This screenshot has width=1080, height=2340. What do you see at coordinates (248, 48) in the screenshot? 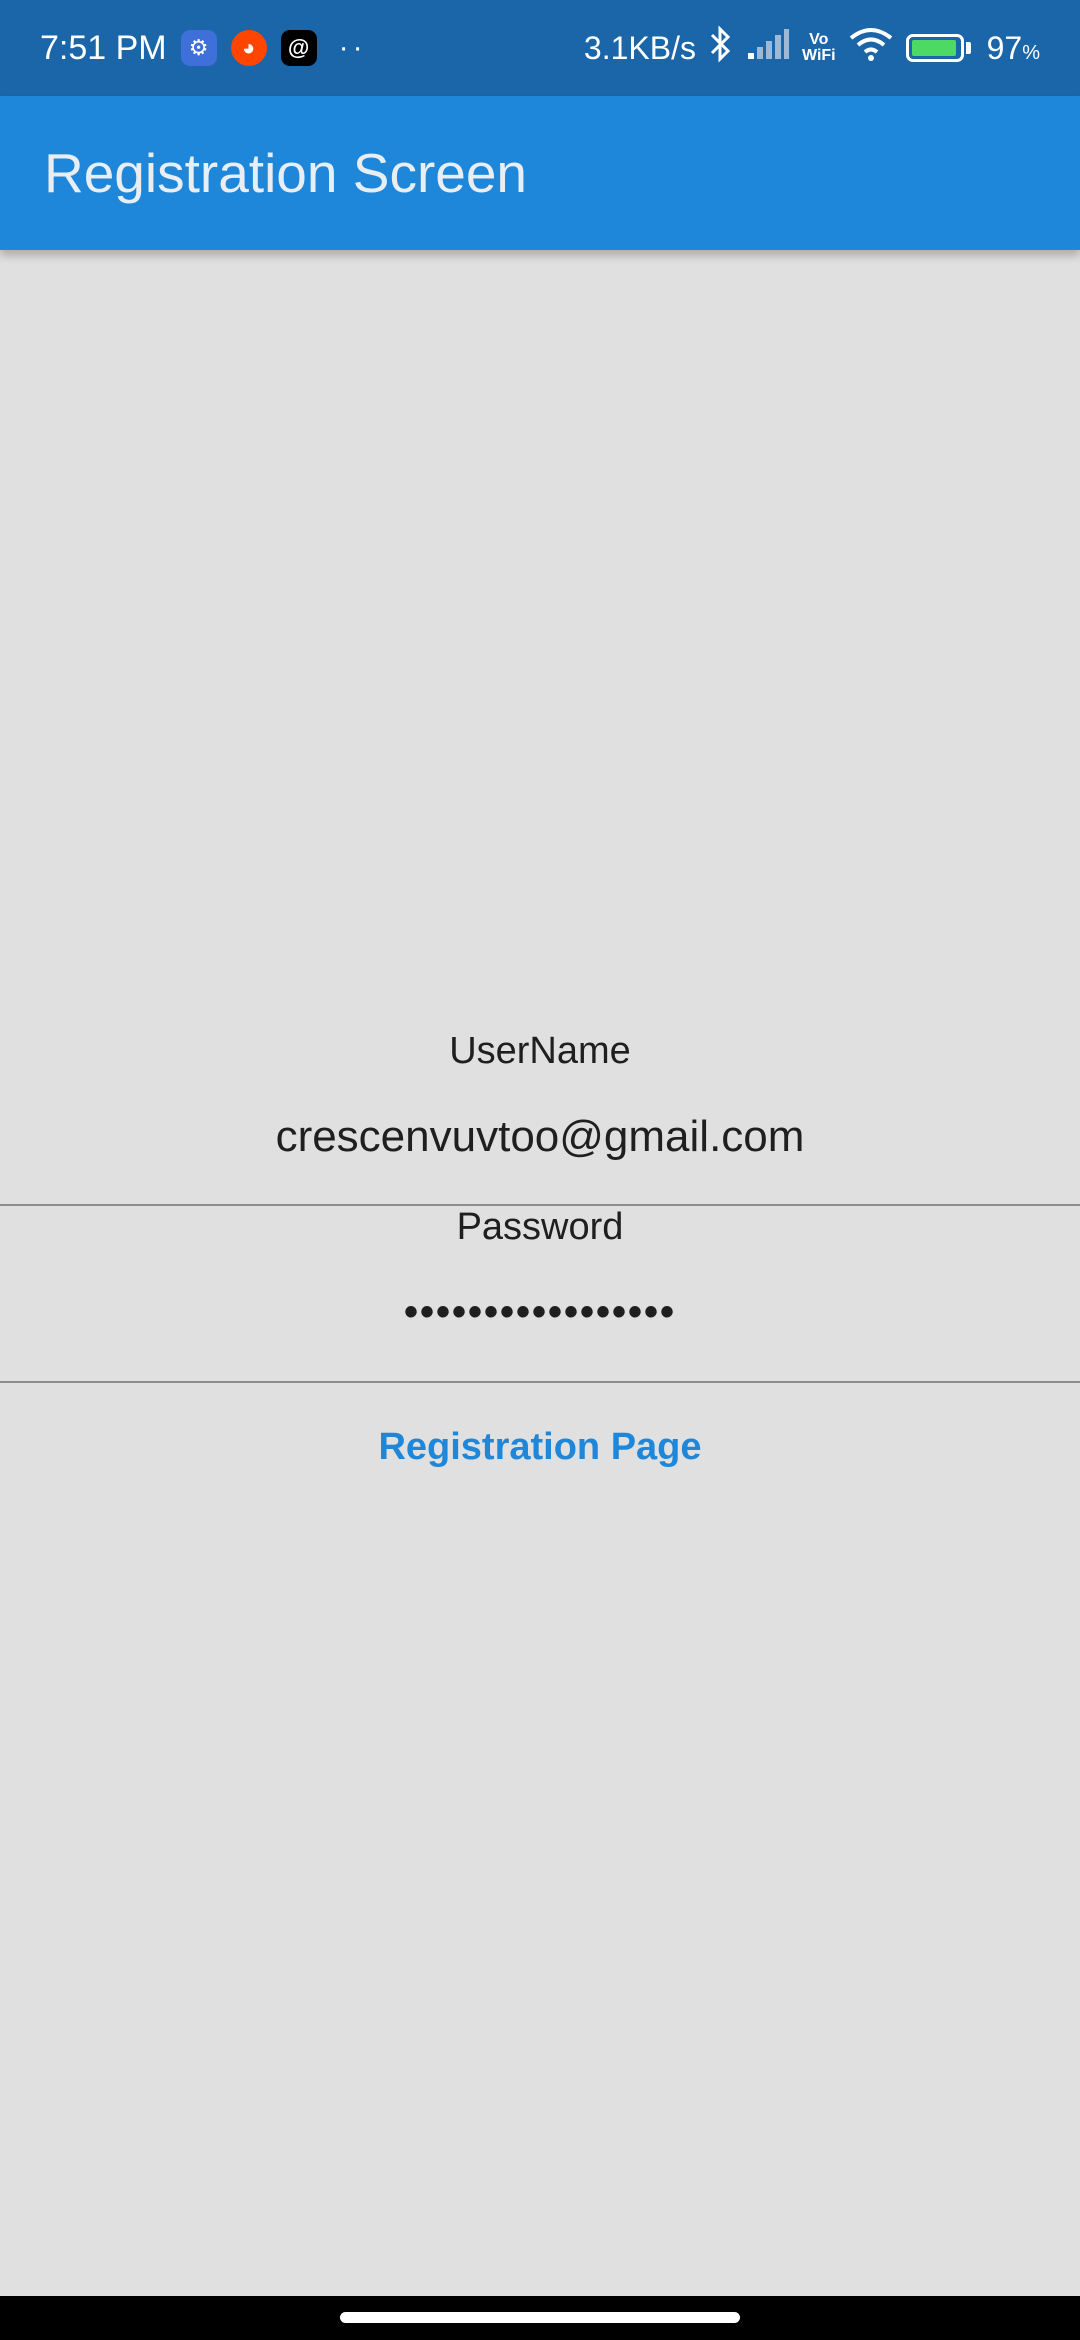
I see `reddit-icon: ◕` at bounding box center [248, 48].